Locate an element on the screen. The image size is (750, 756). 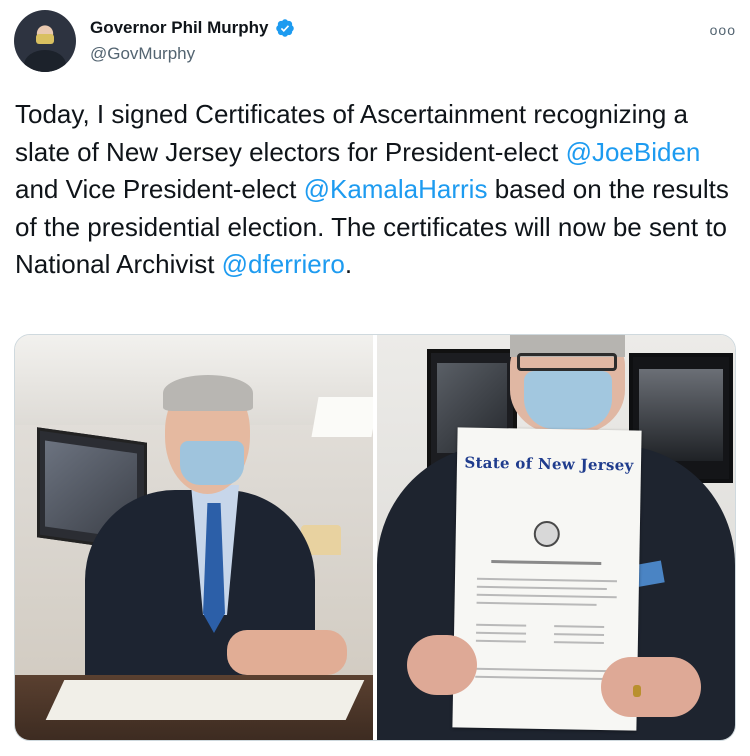
certificate-heading-line is located at coordinates (546, 562).